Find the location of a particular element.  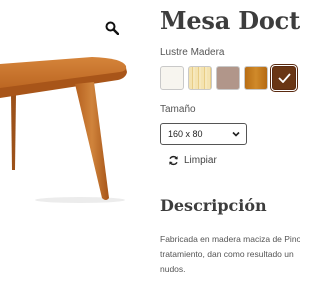

check-icon is located at coordinates (284, 78).